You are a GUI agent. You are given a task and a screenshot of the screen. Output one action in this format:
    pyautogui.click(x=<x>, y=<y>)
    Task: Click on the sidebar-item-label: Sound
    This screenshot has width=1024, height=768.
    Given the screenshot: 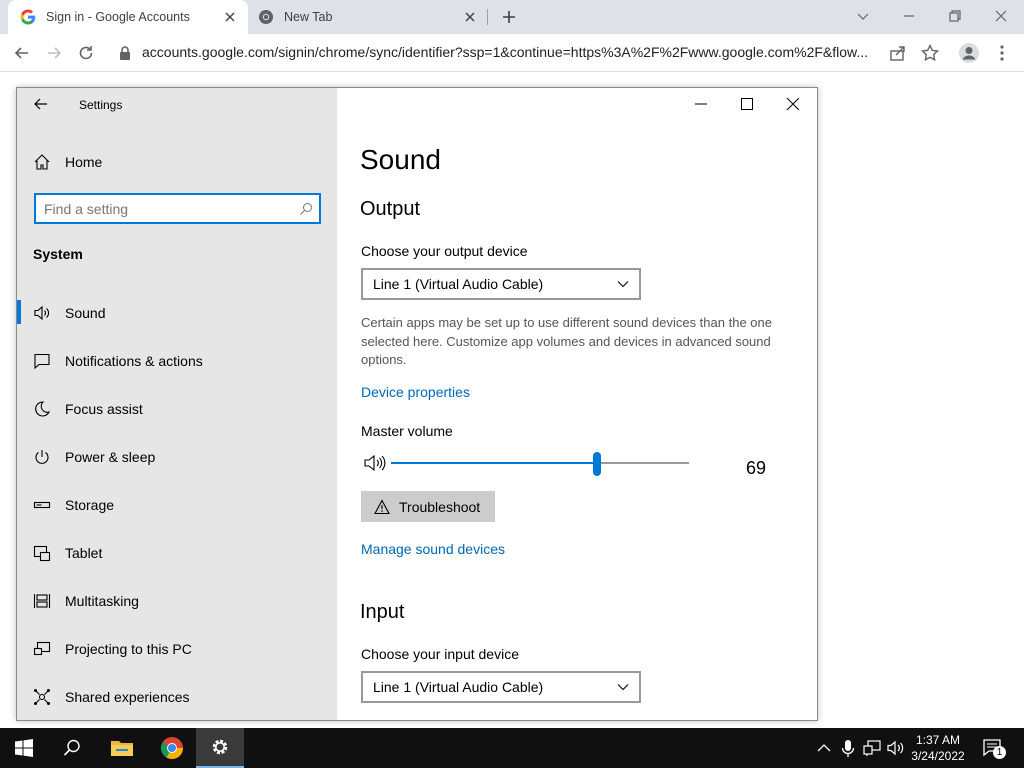 What is the action you would take?
    pyautogui.click(x=85, y=313)
    